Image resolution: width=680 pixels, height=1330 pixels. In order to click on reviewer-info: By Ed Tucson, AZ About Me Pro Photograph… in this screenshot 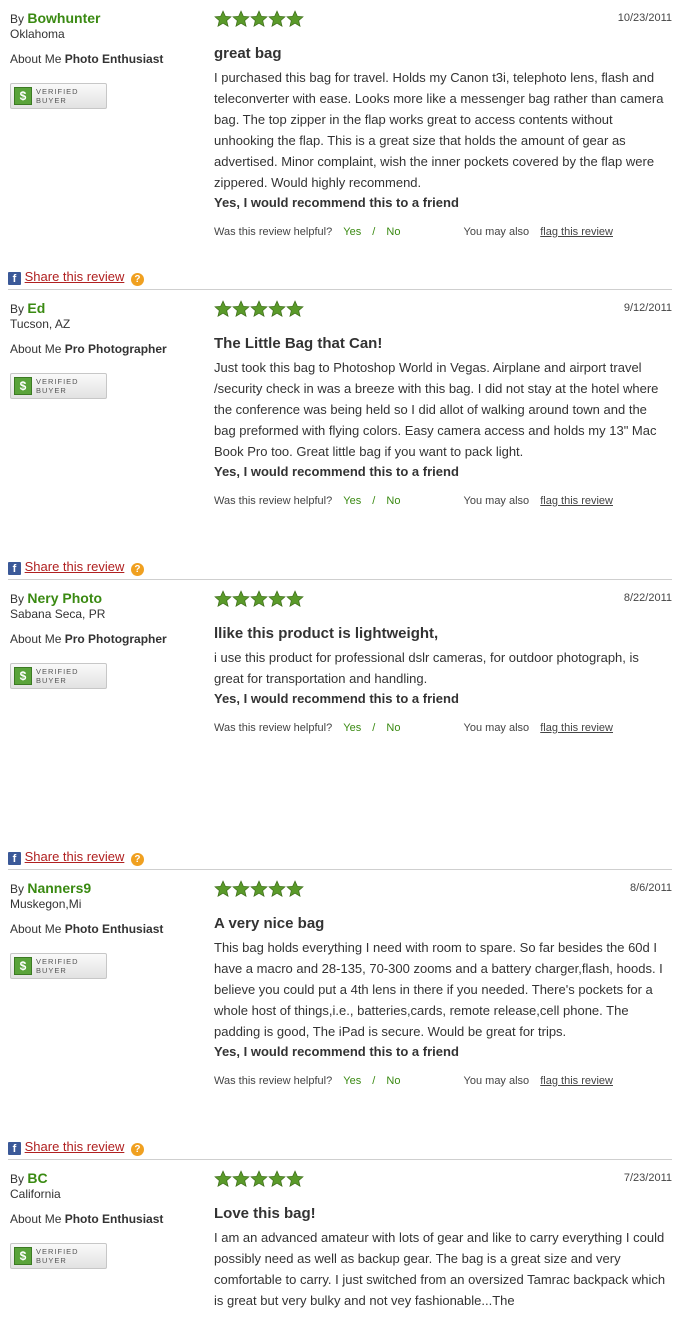, I will do `click(105, 349)`.